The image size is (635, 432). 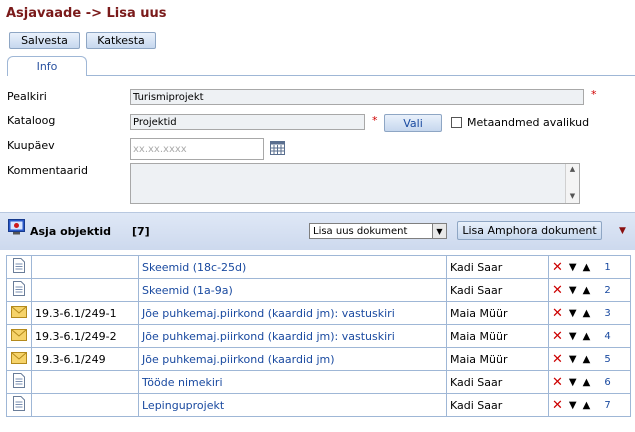 I want to click on collapse-triangle-icon: ▼, so click(x=622, y=231).